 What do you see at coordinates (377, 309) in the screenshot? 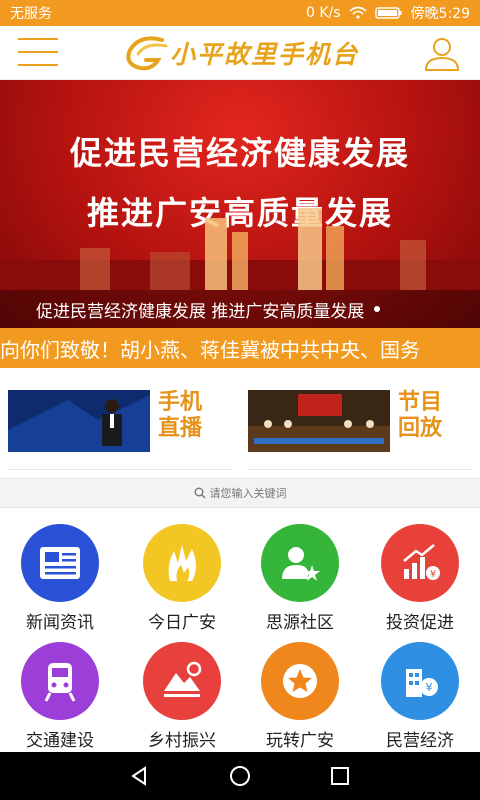
I see `carousel-indicator` at bounding box center [377, 309].